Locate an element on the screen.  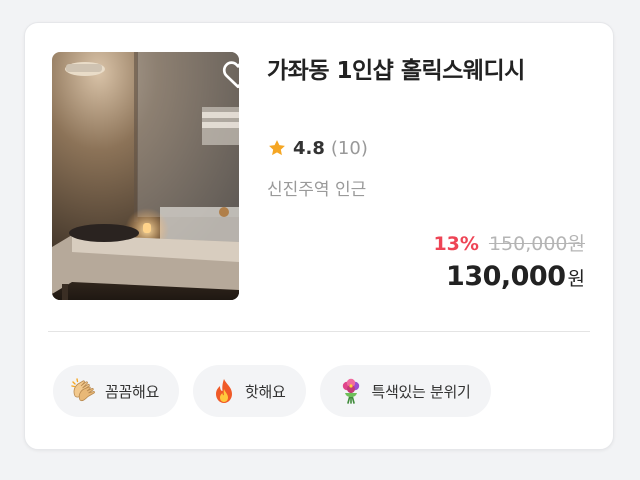
discount-rate: 13% is located at coordinates (456, 244).